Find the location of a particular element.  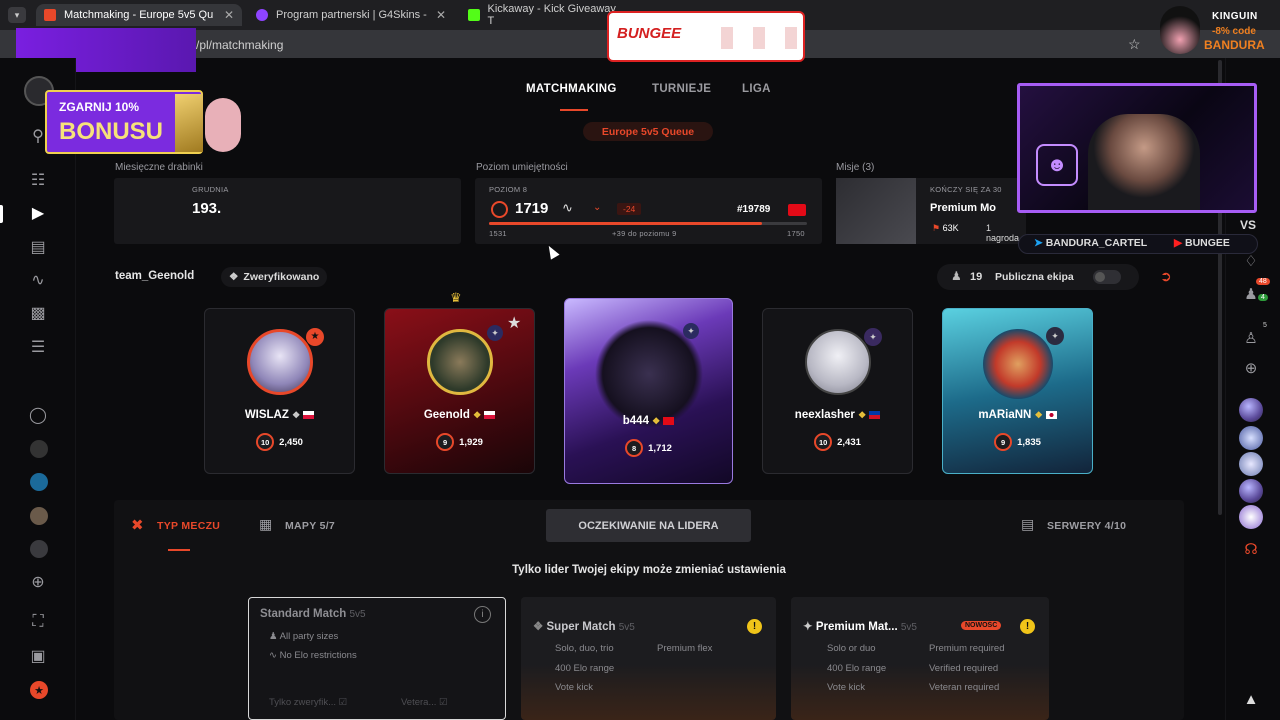

scan-icon: ⛶ is located at coordinates (38, 622).